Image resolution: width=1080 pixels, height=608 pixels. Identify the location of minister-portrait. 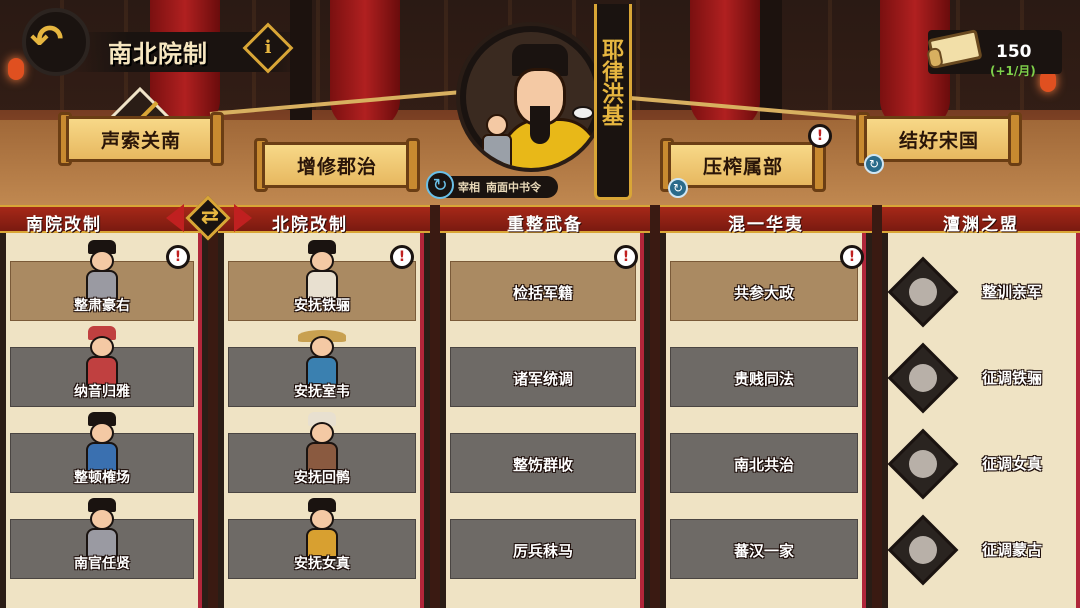
(531, 97).